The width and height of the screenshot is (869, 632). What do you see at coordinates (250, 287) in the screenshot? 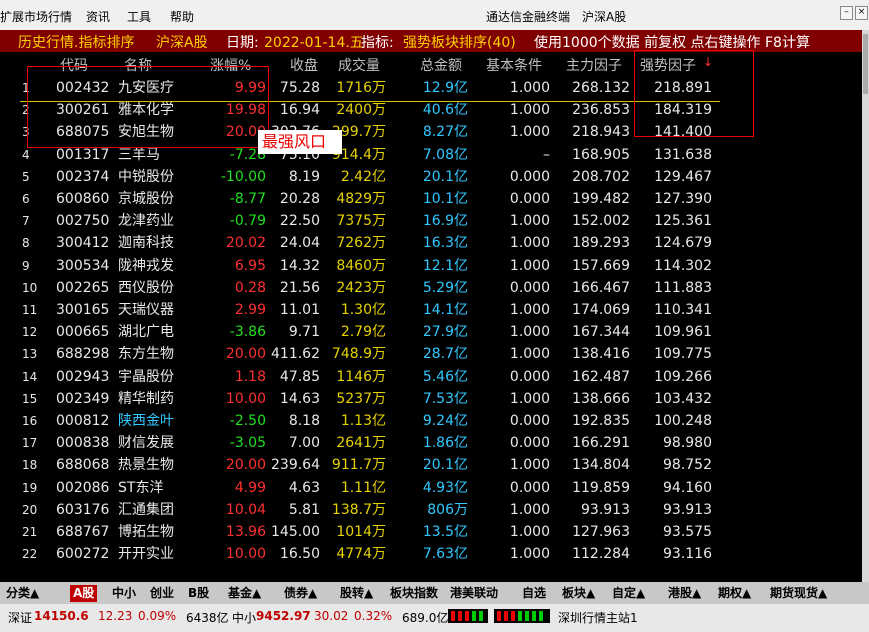
I see `cell-chg: 0.28` at bounding box center [250, 287].